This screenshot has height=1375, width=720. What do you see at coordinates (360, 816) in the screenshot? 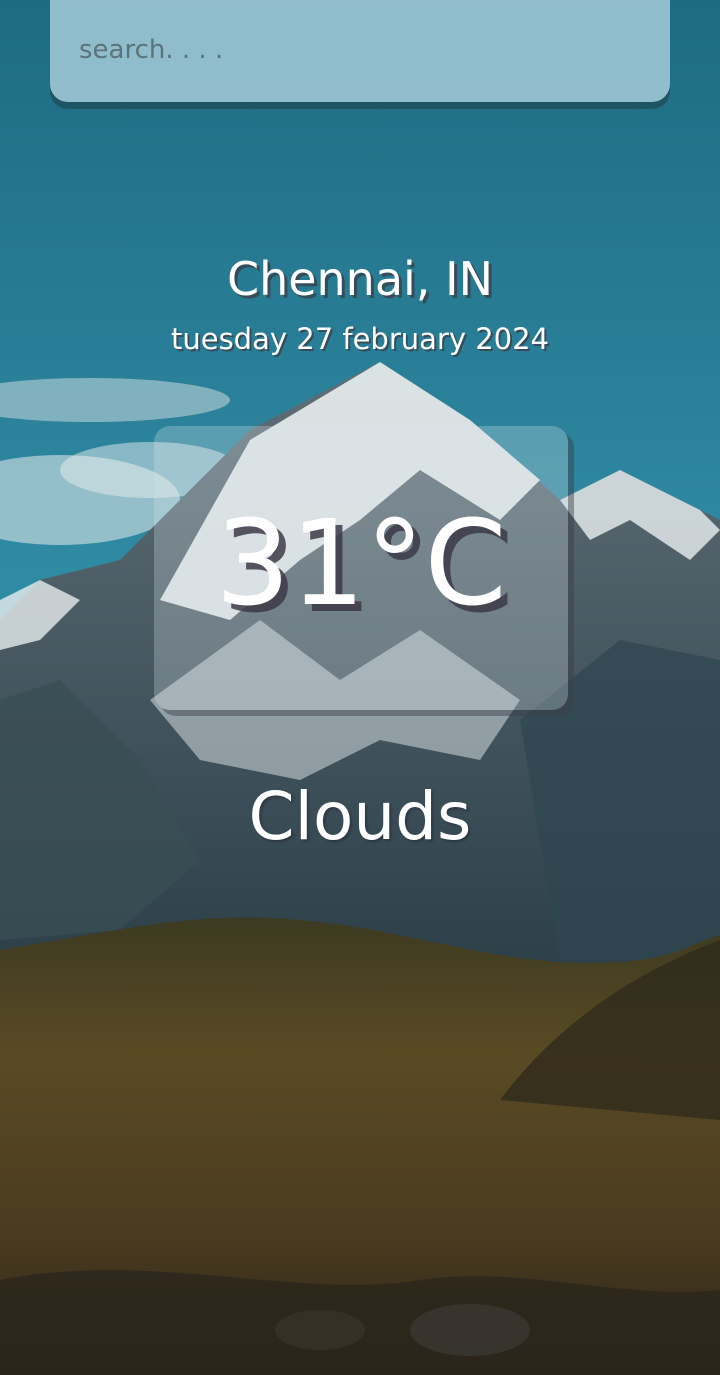
I see `weather-condition: Clouds` at bounding box center [360, 816].